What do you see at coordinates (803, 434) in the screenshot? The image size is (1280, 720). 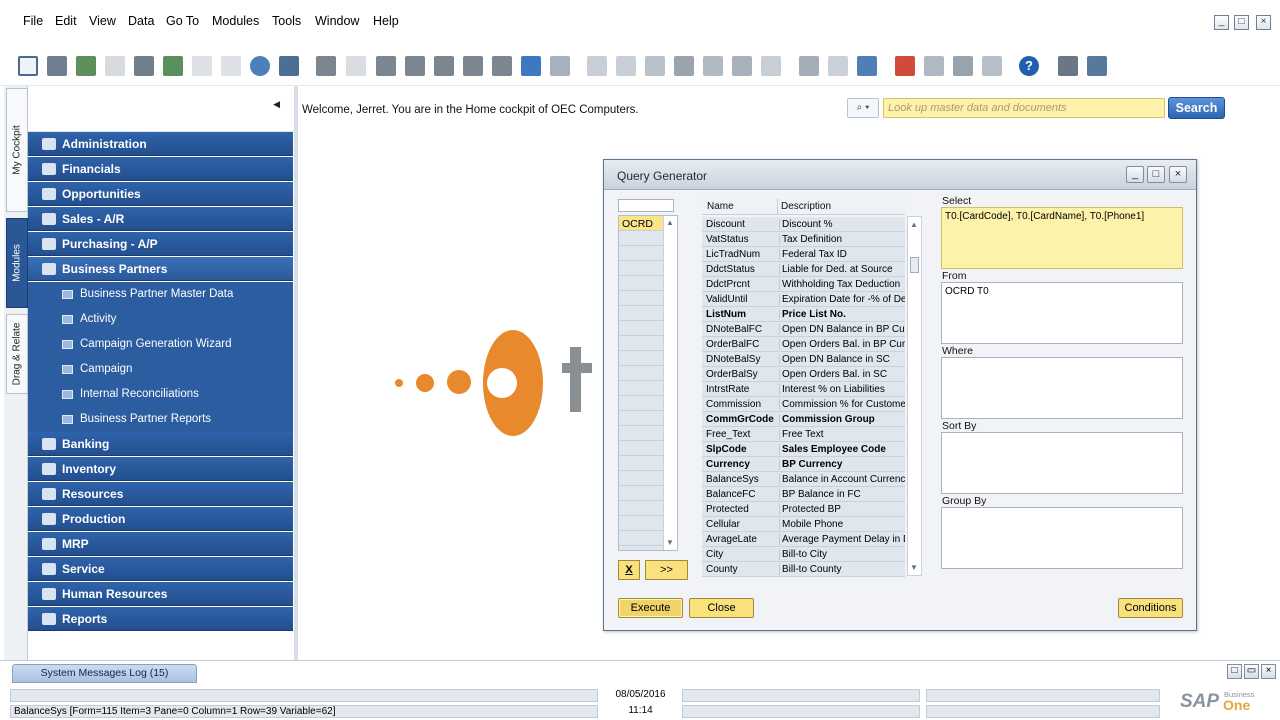 I see `field-row: Free_Text Free Text` at bounding box center [803, 434].